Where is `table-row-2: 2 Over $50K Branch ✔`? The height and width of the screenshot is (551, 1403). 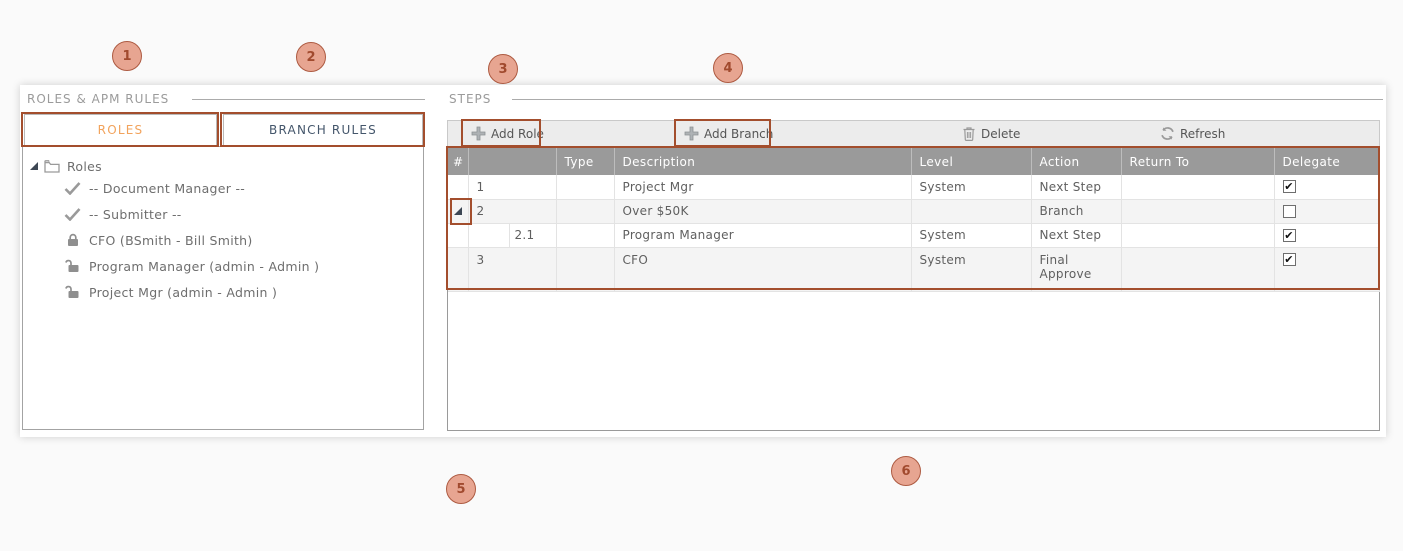
table-row-2: 2 Over $50K Branch ✔ is located at coordinates (914, 211).